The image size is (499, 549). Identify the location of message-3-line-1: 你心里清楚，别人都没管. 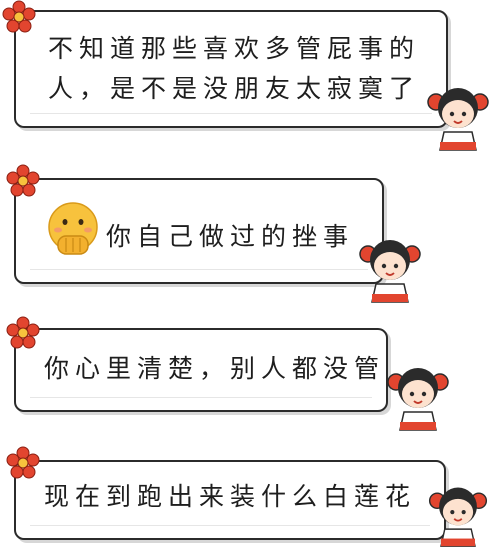
(215, 368).